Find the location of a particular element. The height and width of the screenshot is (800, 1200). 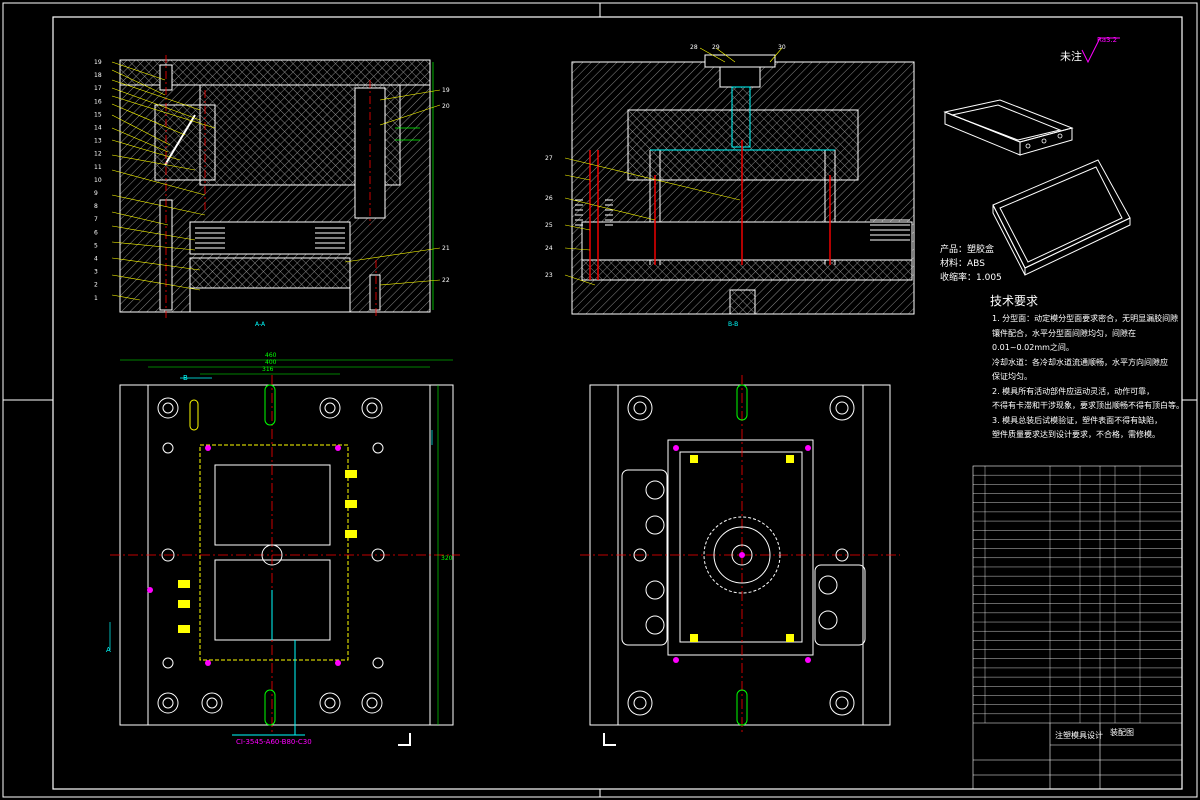

part-balloon: 20 is located at coordinates (446, 106).